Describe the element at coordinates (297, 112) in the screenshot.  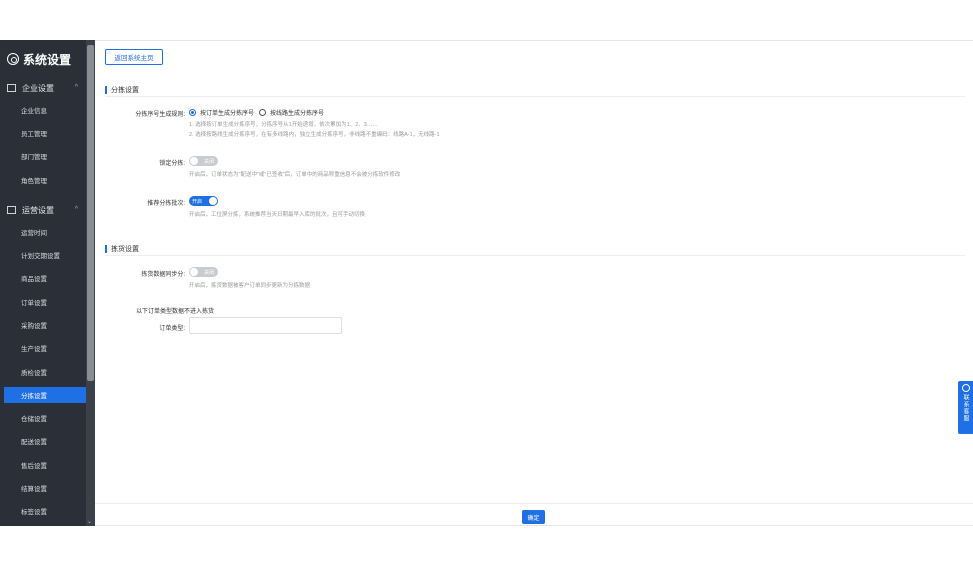
I see `radio-label-by-route: 按线路生成分拣序号` at that location.